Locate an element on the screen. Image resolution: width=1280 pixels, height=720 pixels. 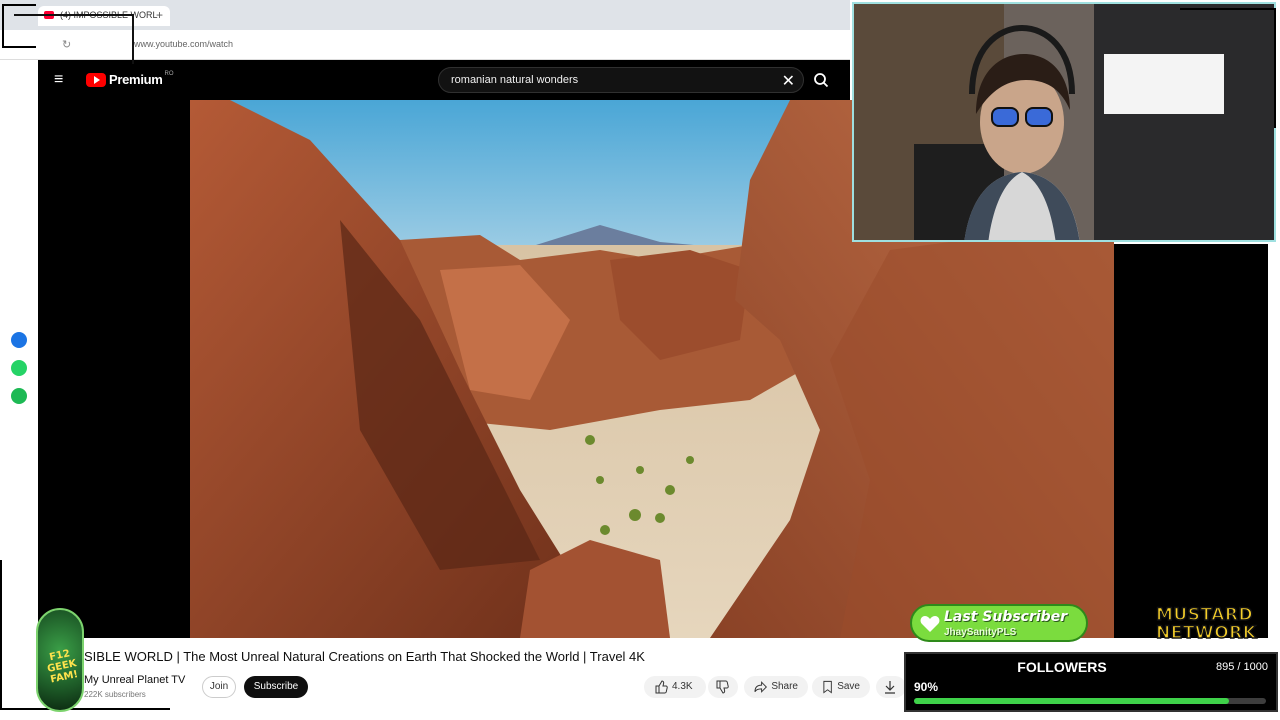
dislike-button is located at coordinates (723, 687).